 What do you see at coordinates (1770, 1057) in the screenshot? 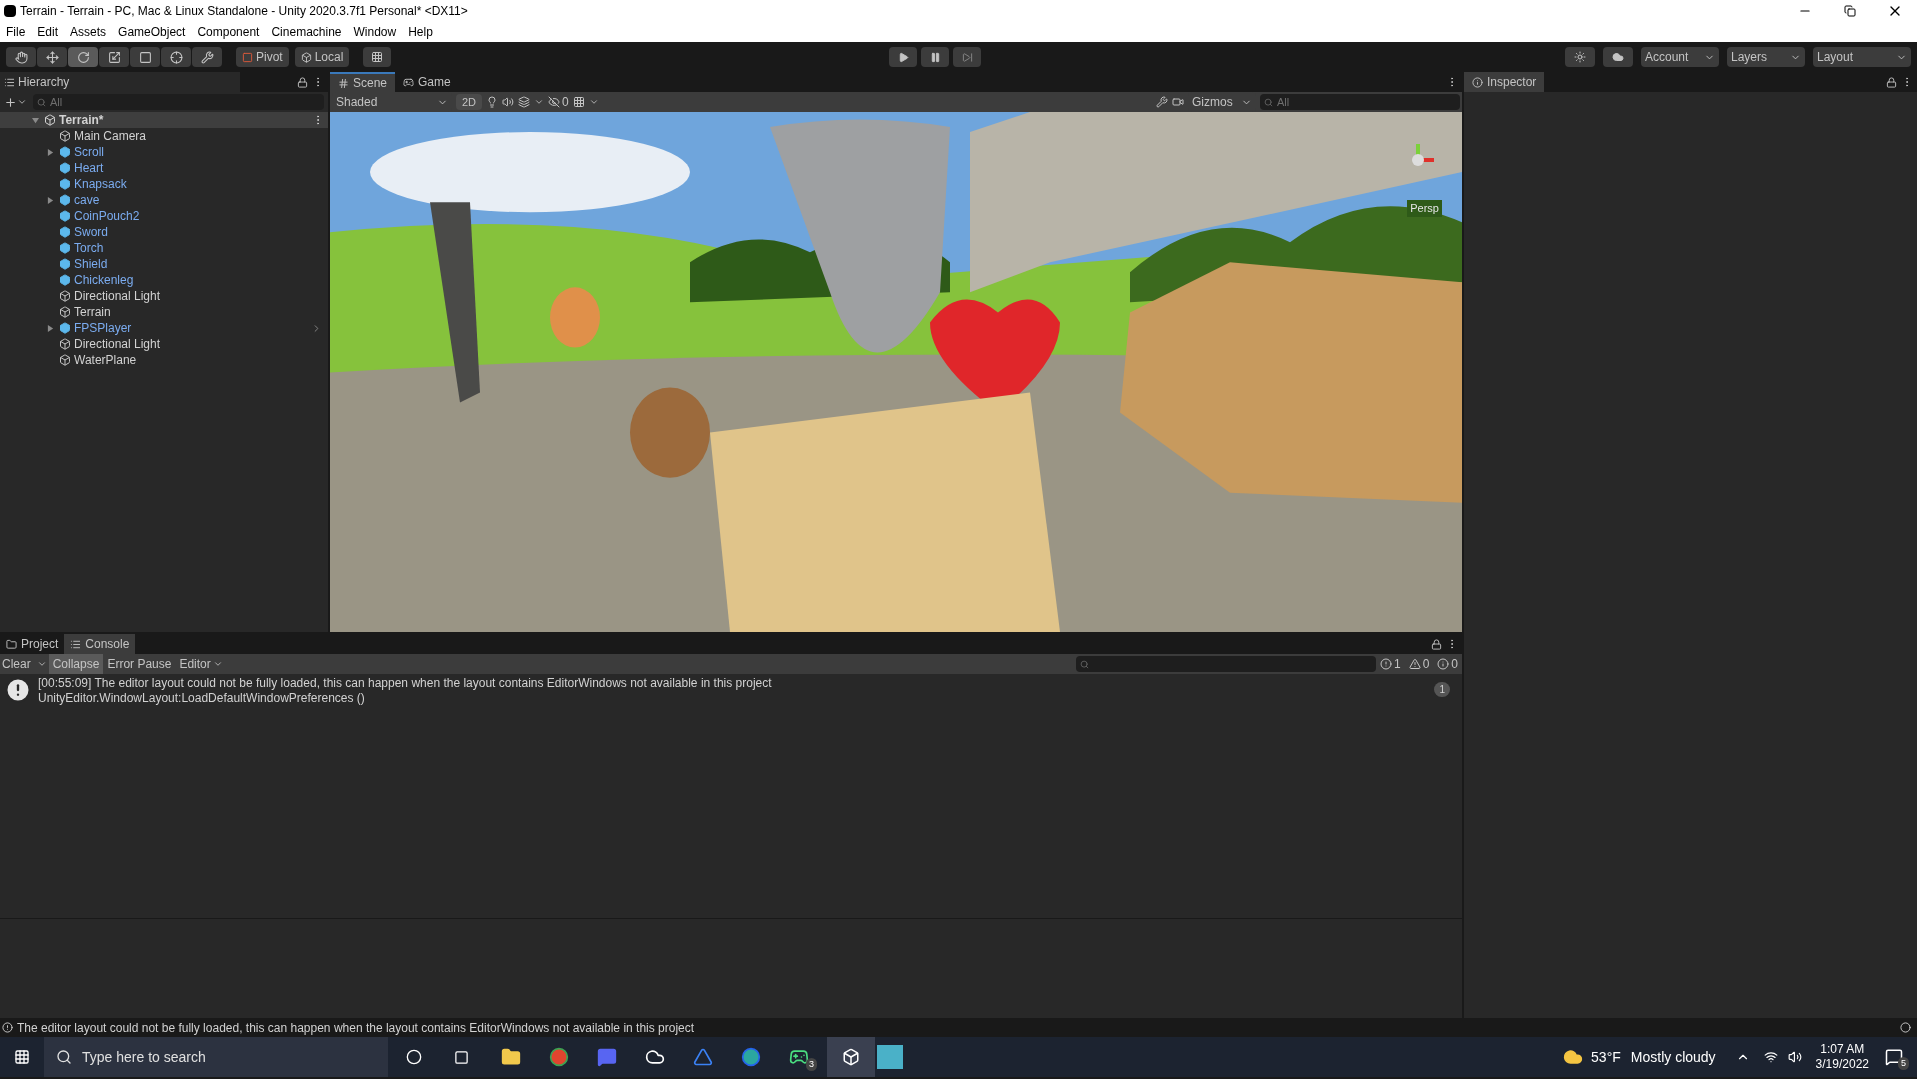
I see `network-icon` at bounding box center [1770, 1057].